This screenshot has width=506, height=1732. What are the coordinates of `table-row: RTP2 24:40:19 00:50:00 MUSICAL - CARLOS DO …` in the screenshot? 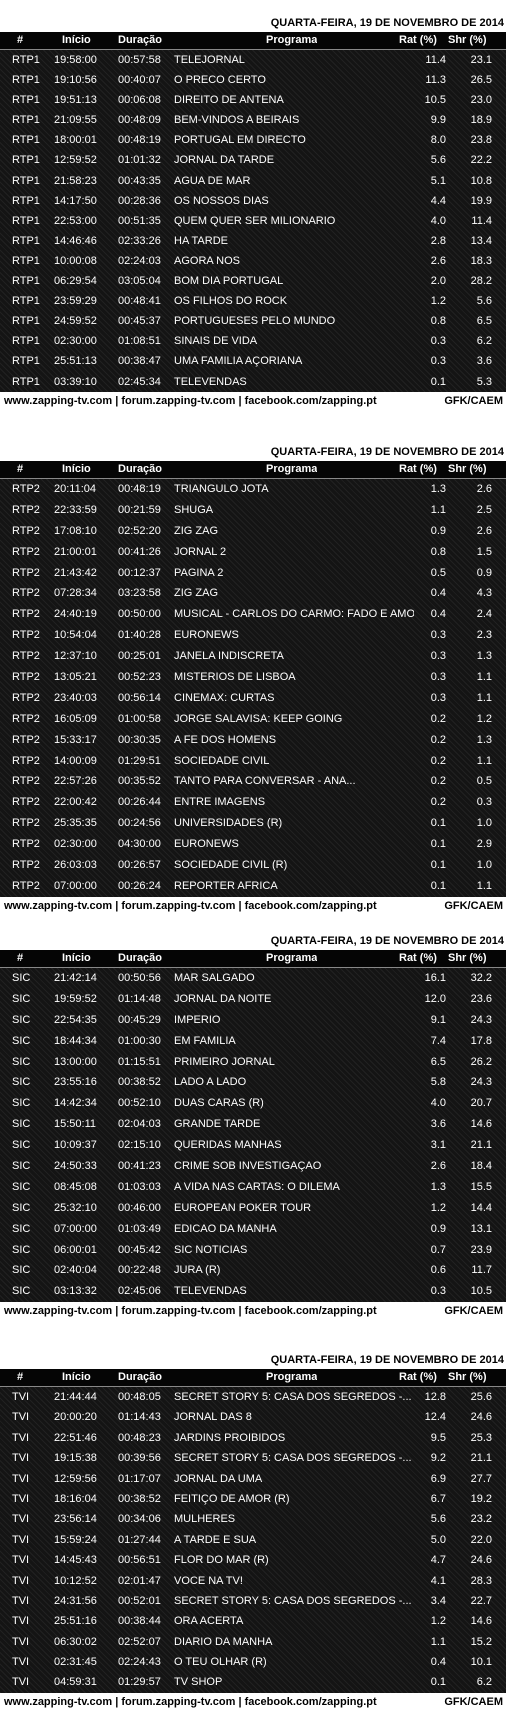 It's located at (253, 614).